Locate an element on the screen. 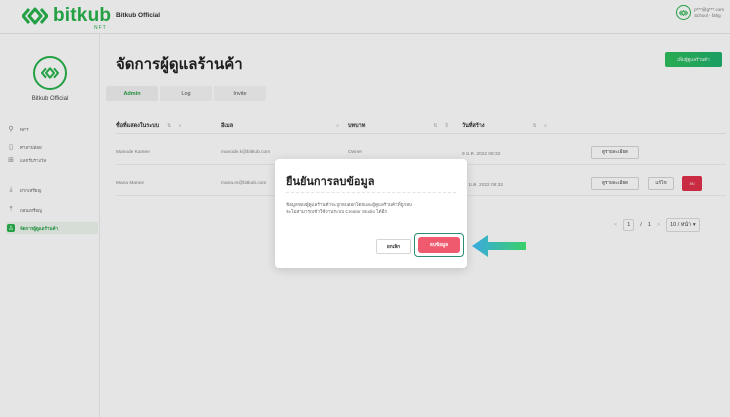 The image size is (730, 417). cancel-button: ยกเลิก is located at coordinates (393, 246).